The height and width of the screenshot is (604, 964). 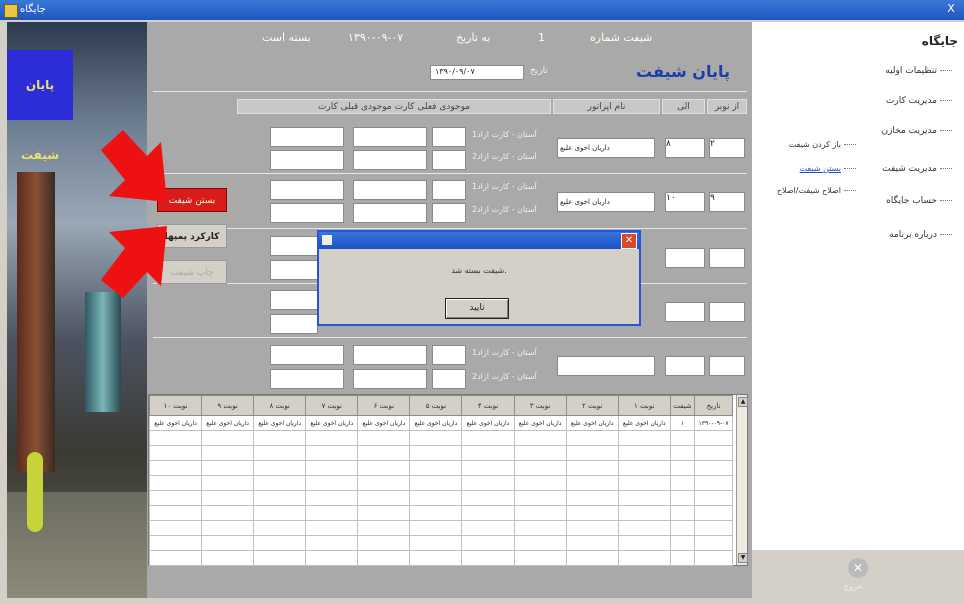 I want to click on card-caption-2b: آستان - کارت ازاد2, so click(x=504, y=209).